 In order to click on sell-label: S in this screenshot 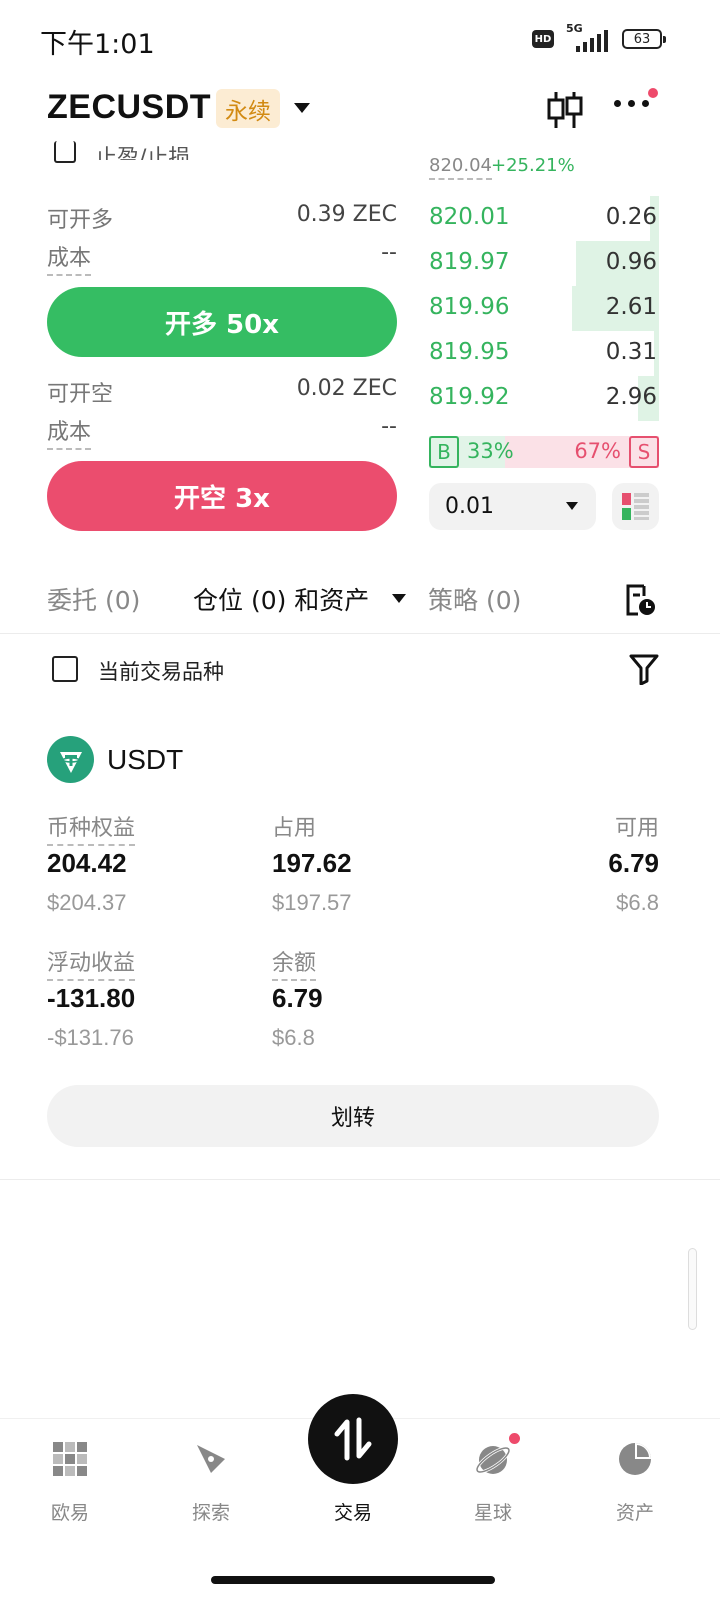, I will do `click(644, 452)`.